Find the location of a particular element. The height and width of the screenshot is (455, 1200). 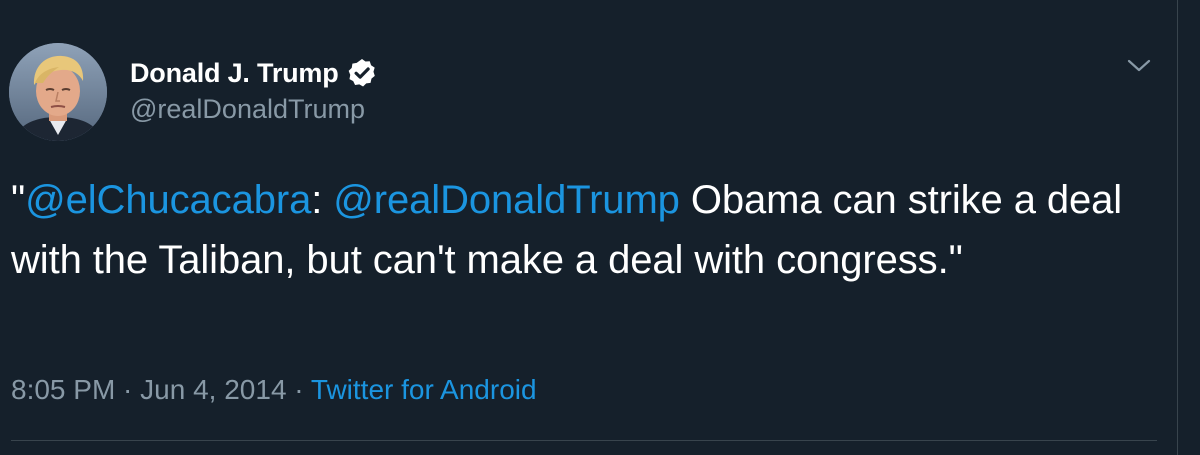

quote-close: " is located at coordinates (955, 260).